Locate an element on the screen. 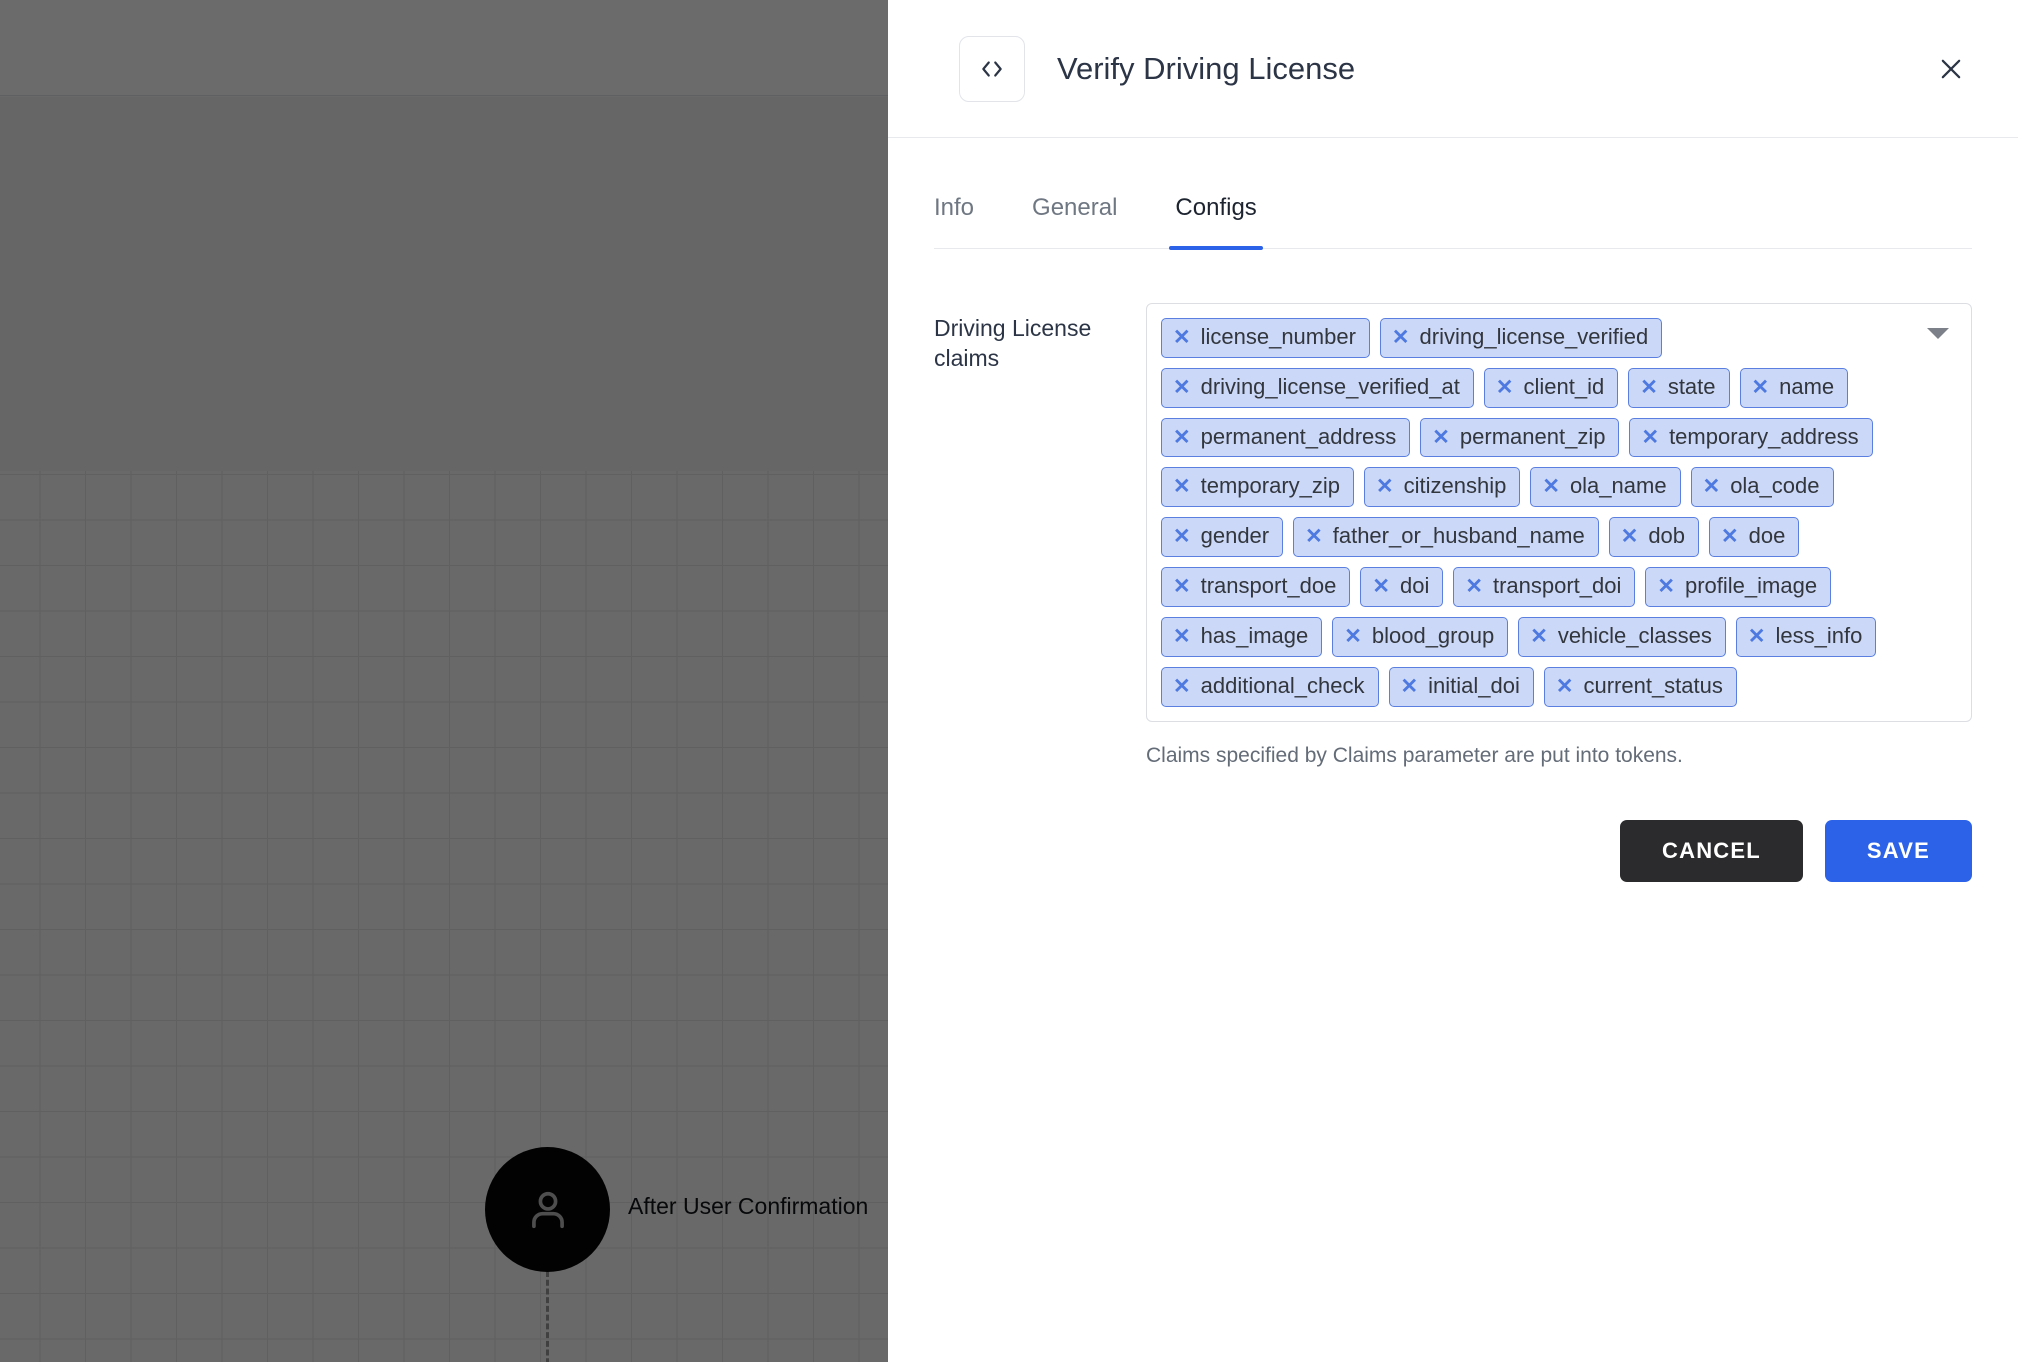 The image size is (2018, 1362). claim-chip: ✕ gender is located at coordinates (1222, 537).